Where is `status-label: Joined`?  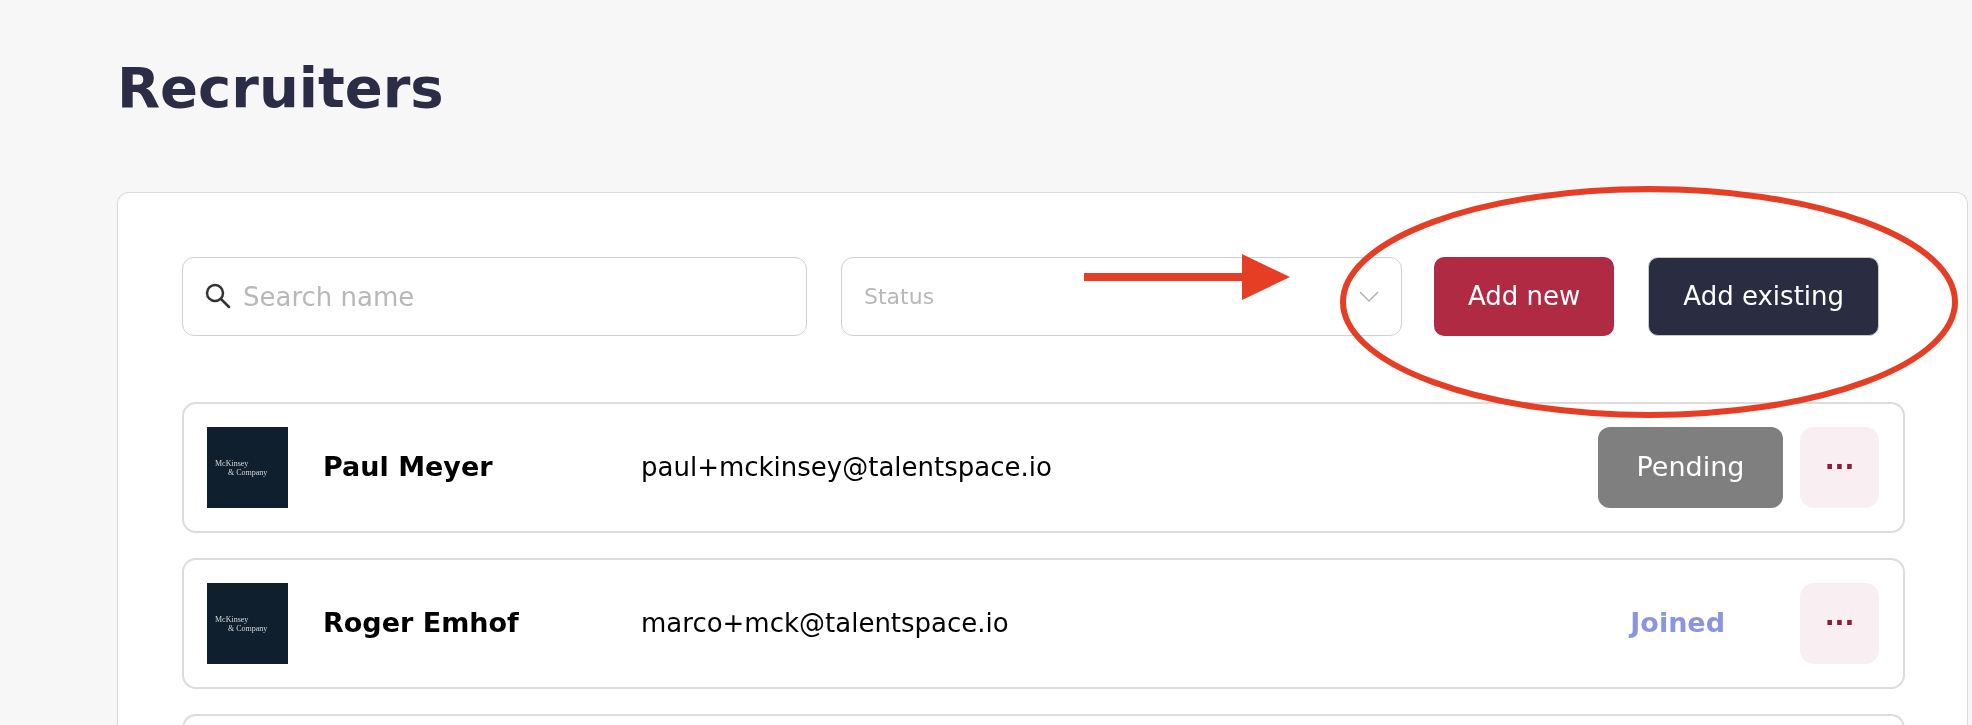 status-label: Joined is located at coordinates (1677, 623).